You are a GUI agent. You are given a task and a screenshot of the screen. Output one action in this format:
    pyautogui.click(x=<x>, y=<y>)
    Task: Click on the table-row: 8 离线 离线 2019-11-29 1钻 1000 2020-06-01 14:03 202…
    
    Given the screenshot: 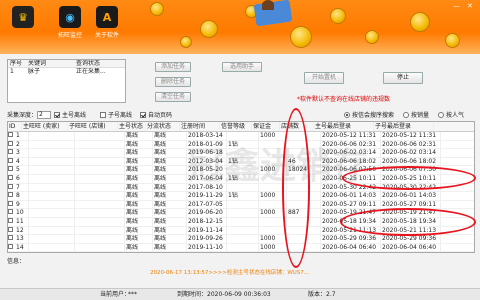 What is the action you would take?
    pyautogui.click(x=241, y=196)
    